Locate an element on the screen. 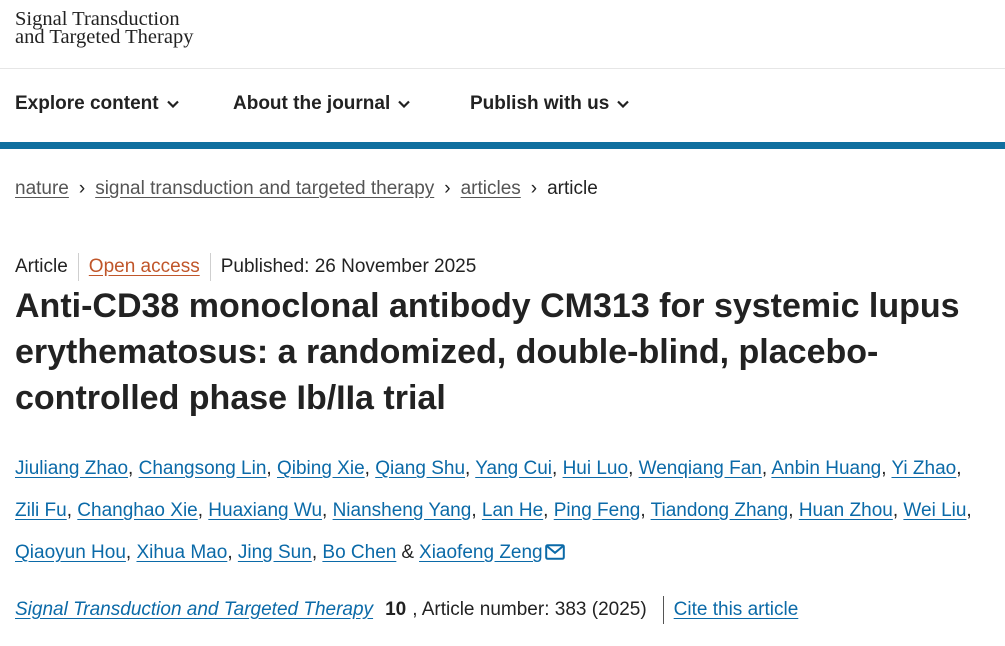 Image resolution: width=1005 pixels, height=646 pixels. author-link: Lan He is located at coordinates (512, 510).